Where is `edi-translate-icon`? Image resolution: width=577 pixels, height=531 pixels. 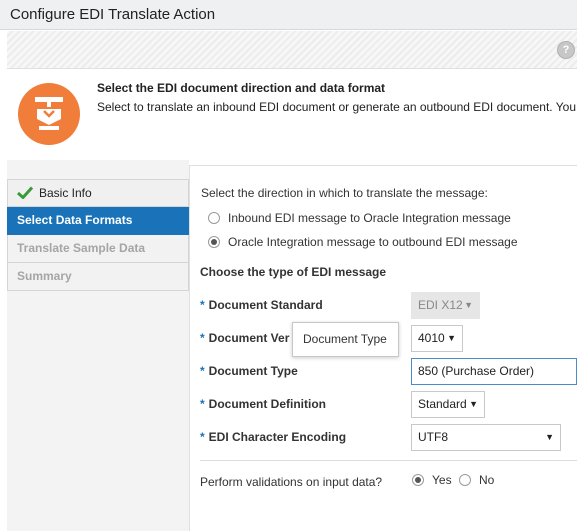
edi-translate-icon is located at coordinates (49, 114).